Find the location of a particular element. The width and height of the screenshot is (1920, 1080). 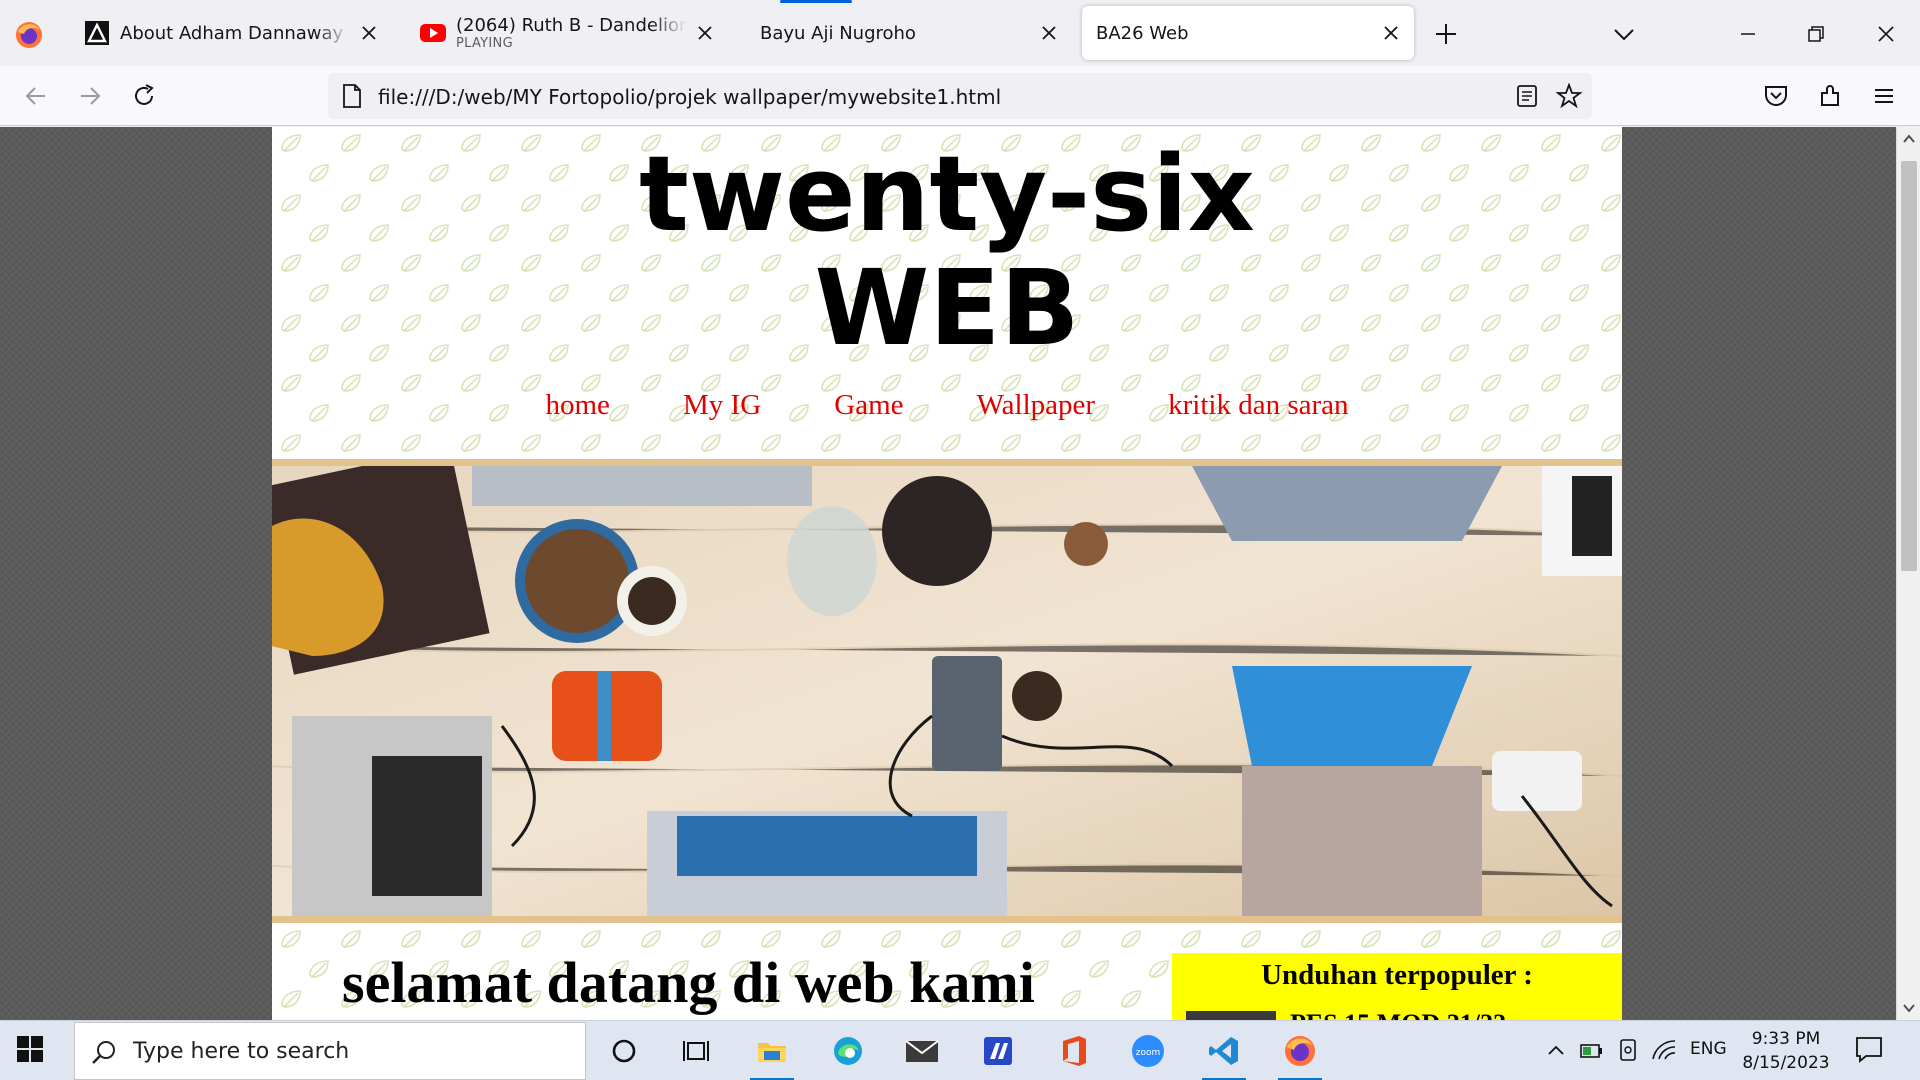

scroll-up-icon is located at coordinates (1908, 139).